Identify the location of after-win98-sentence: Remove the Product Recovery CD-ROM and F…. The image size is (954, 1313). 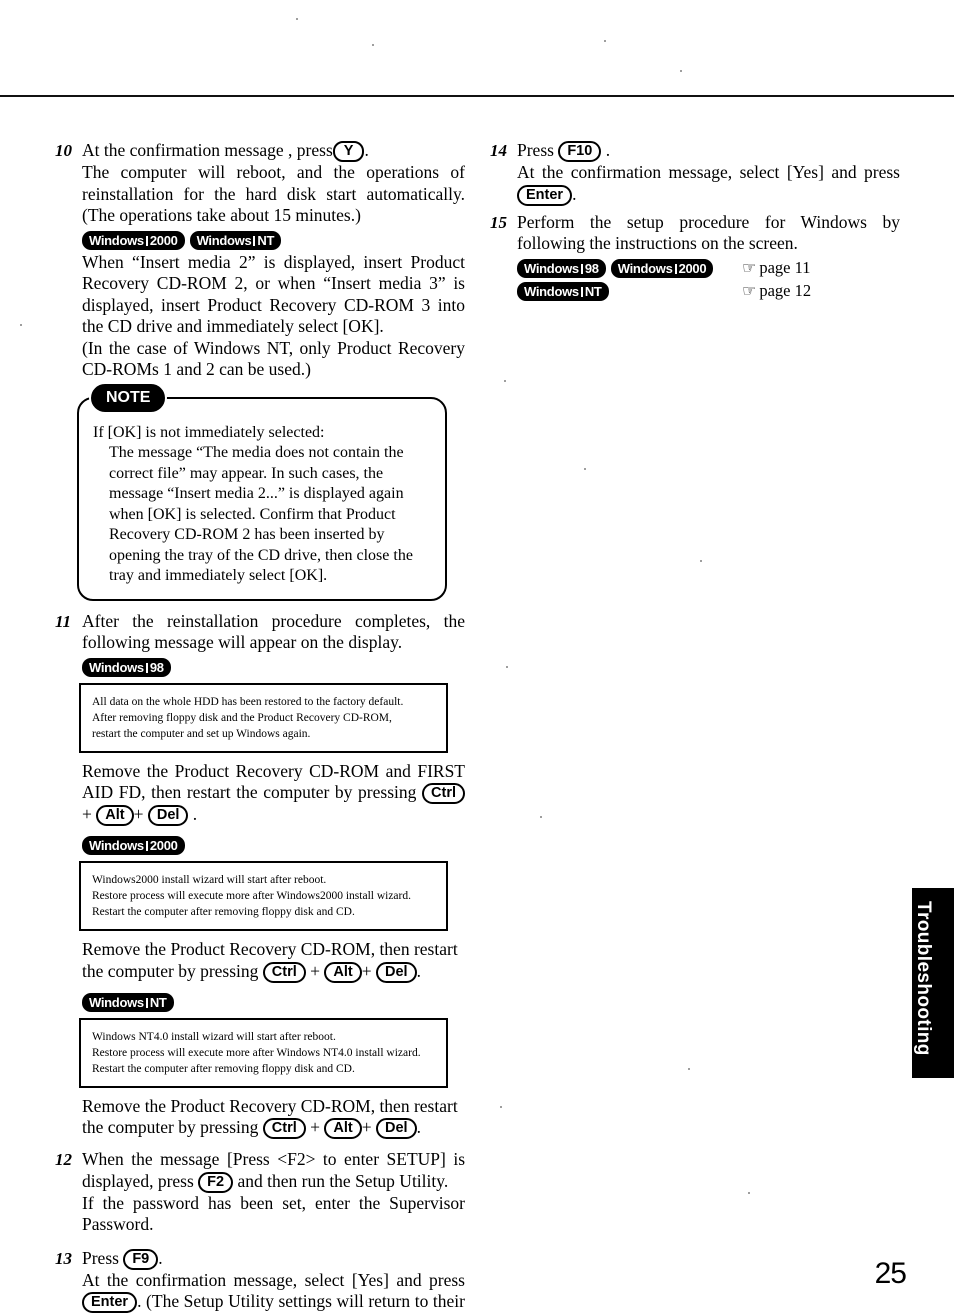
(273, 781).